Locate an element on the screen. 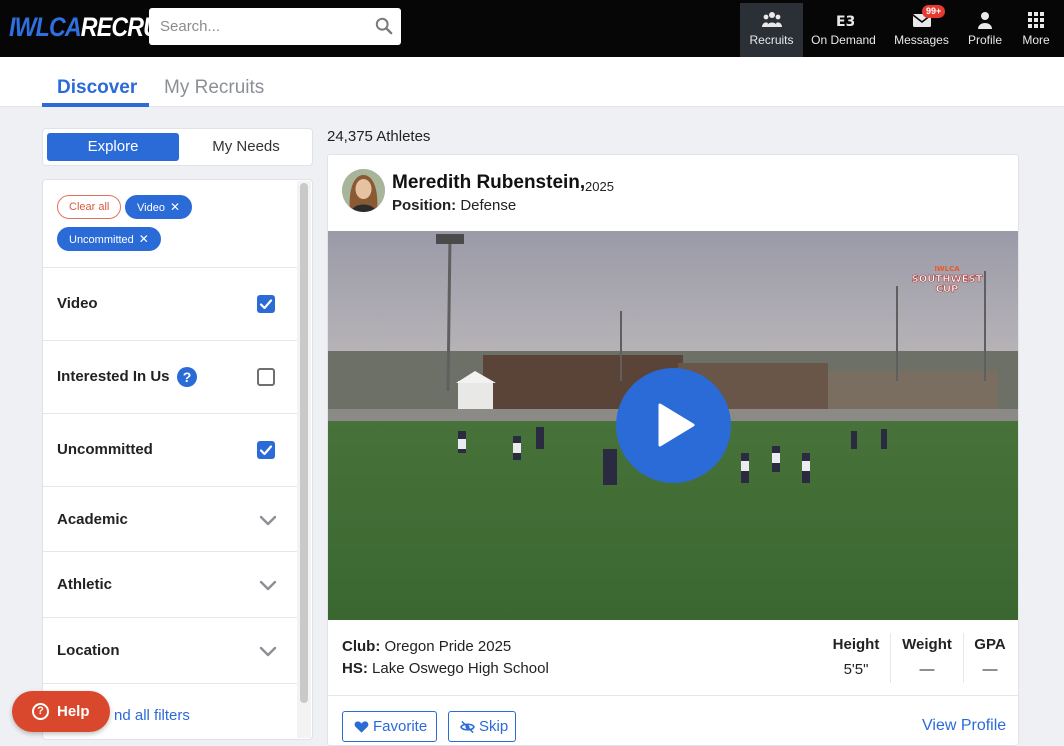 The width and height of the screenshot is (1064, 746). on-demand-icon: E3 is located at coordinates (845, 21).